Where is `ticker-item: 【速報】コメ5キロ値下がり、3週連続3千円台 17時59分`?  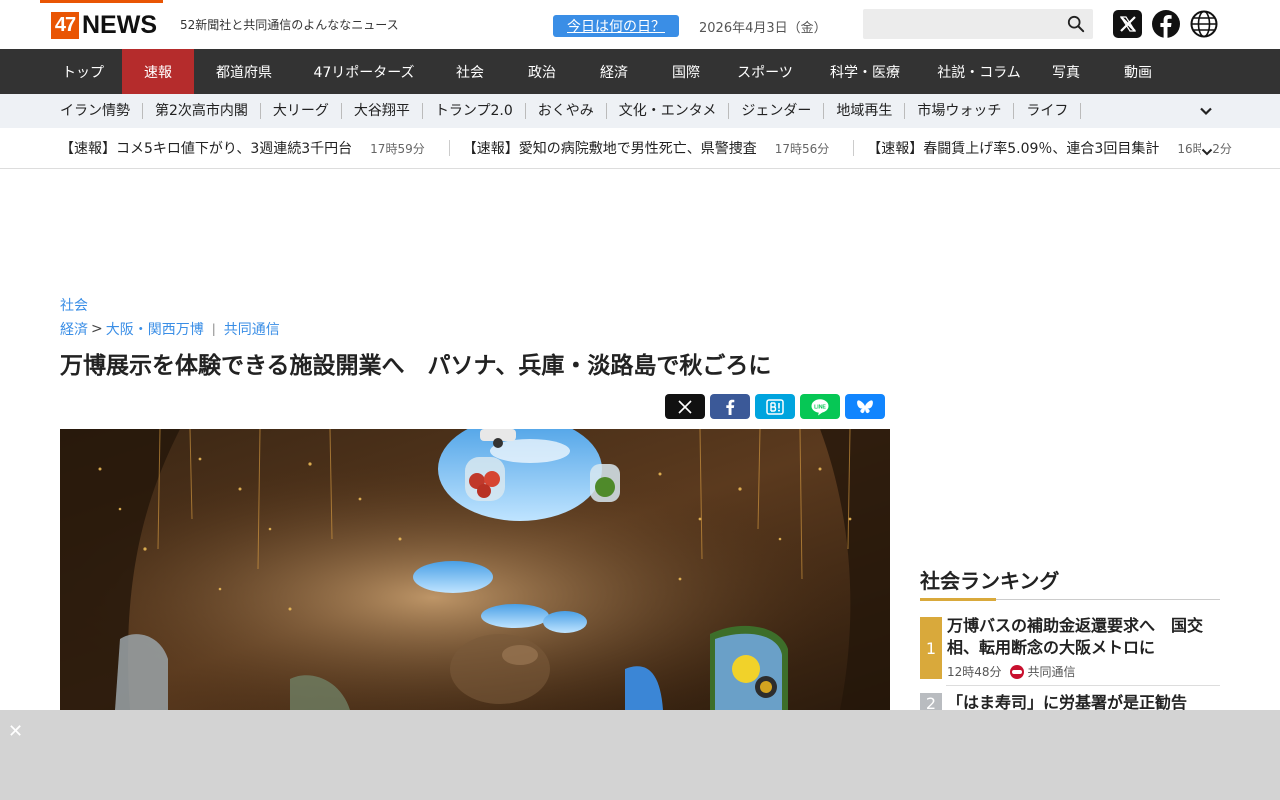 ticker-item: 【速報】コメ5キロ値下がり、3週連続3千円台 17時59分 is located at coordinates (242, 148).